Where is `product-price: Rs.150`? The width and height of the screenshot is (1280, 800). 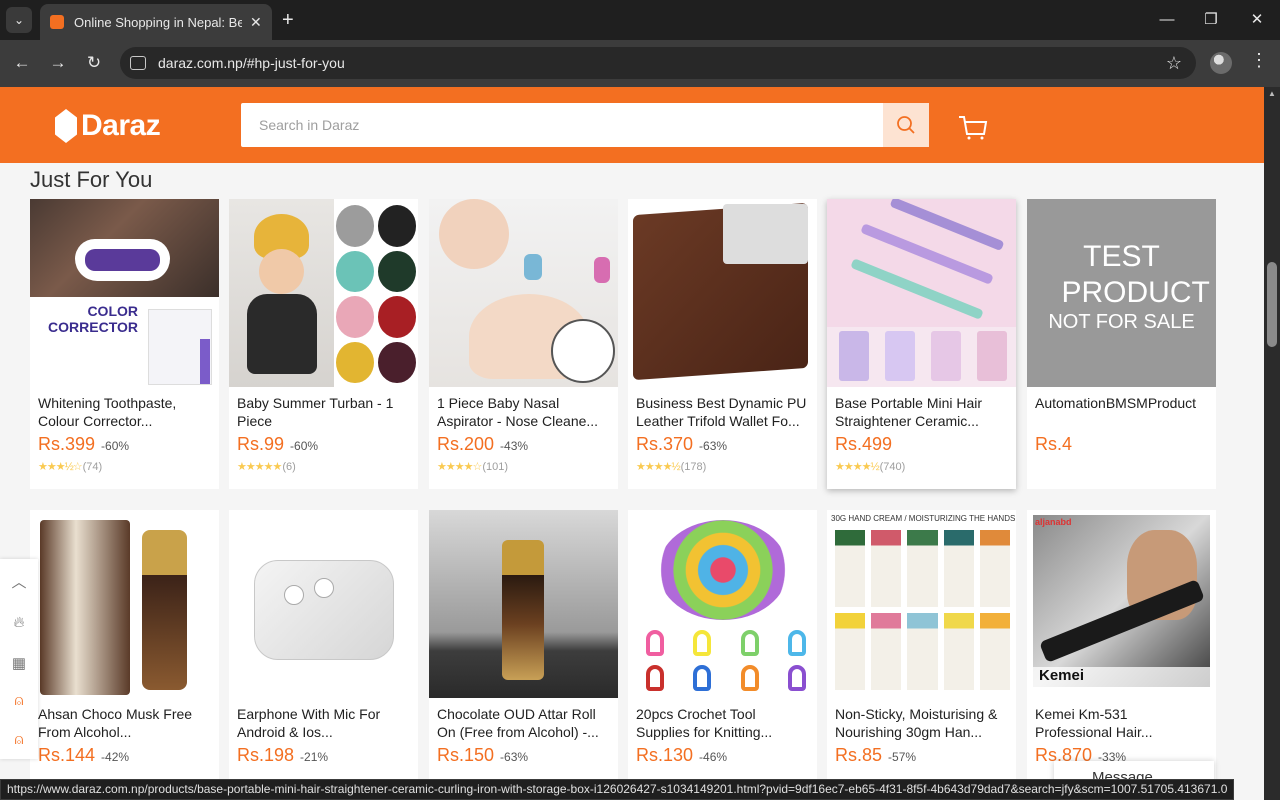
product-price: Rs.150 is located at coordinates (466, 755).